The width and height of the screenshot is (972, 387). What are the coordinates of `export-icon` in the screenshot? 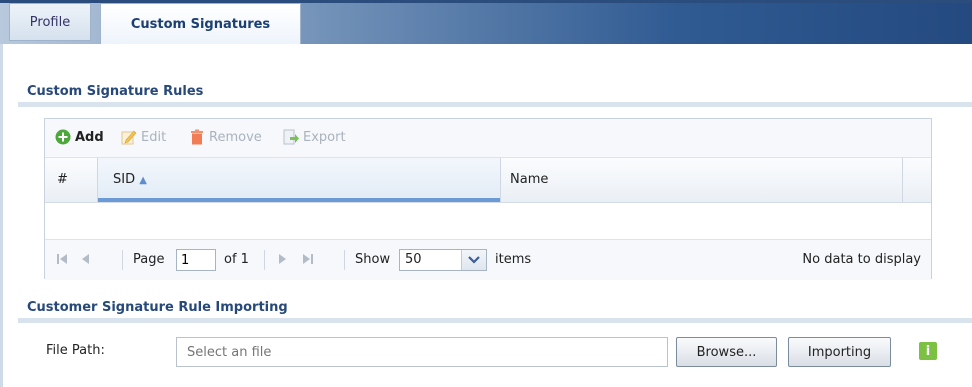 It's located at (291, 137).